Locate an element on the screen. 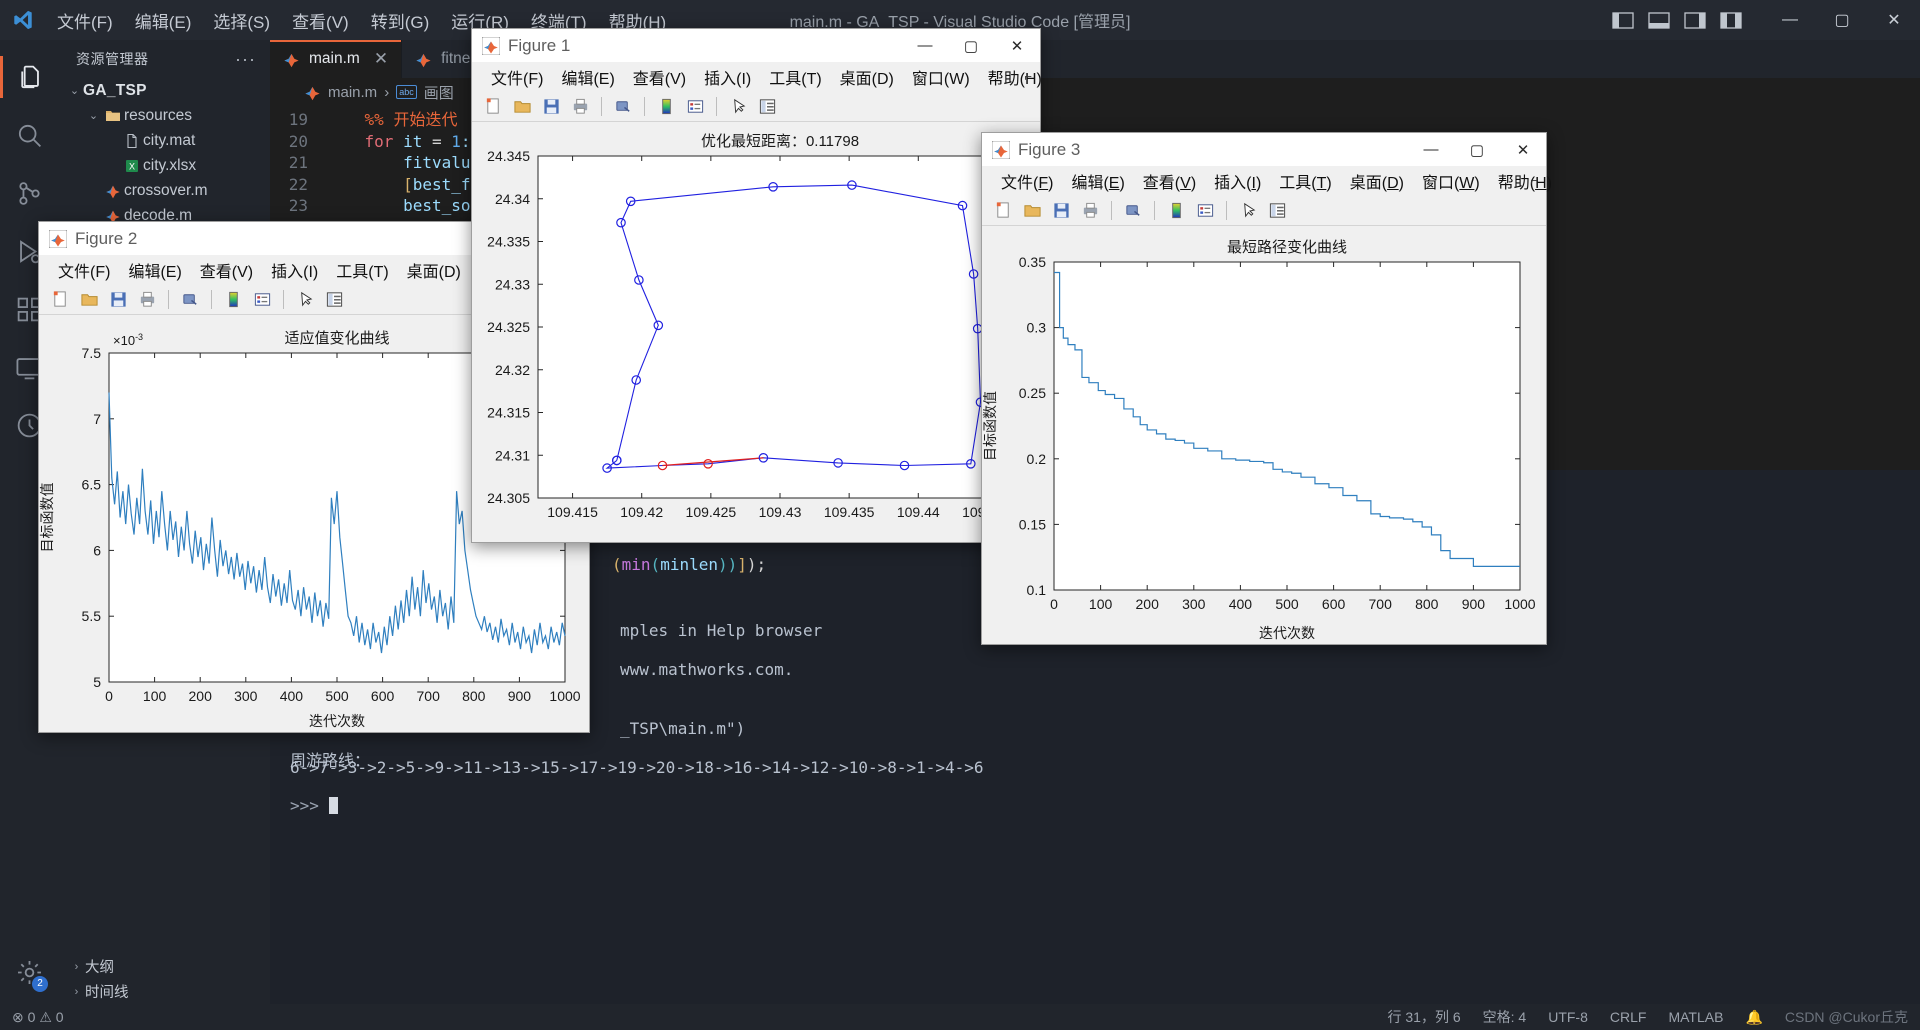 Image resolution: width=1920 pixels, height=1030 pixels. tree-item-ga-tsp: ⌄ GA_TSP is located at coordinates (164, 90).